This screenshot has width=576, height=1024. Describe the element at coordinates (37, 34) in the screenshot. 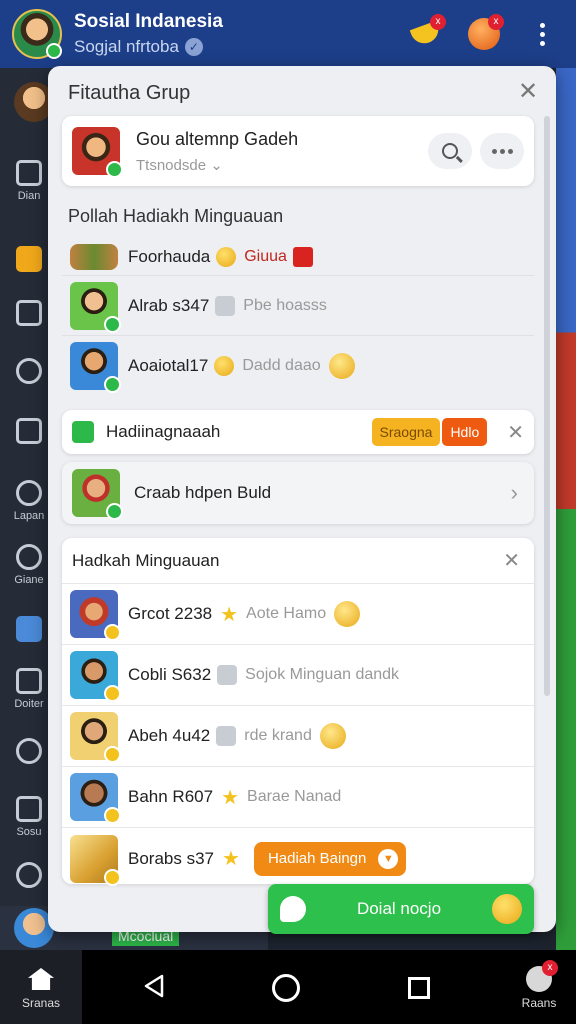

I see `profile-avatar` at that location.